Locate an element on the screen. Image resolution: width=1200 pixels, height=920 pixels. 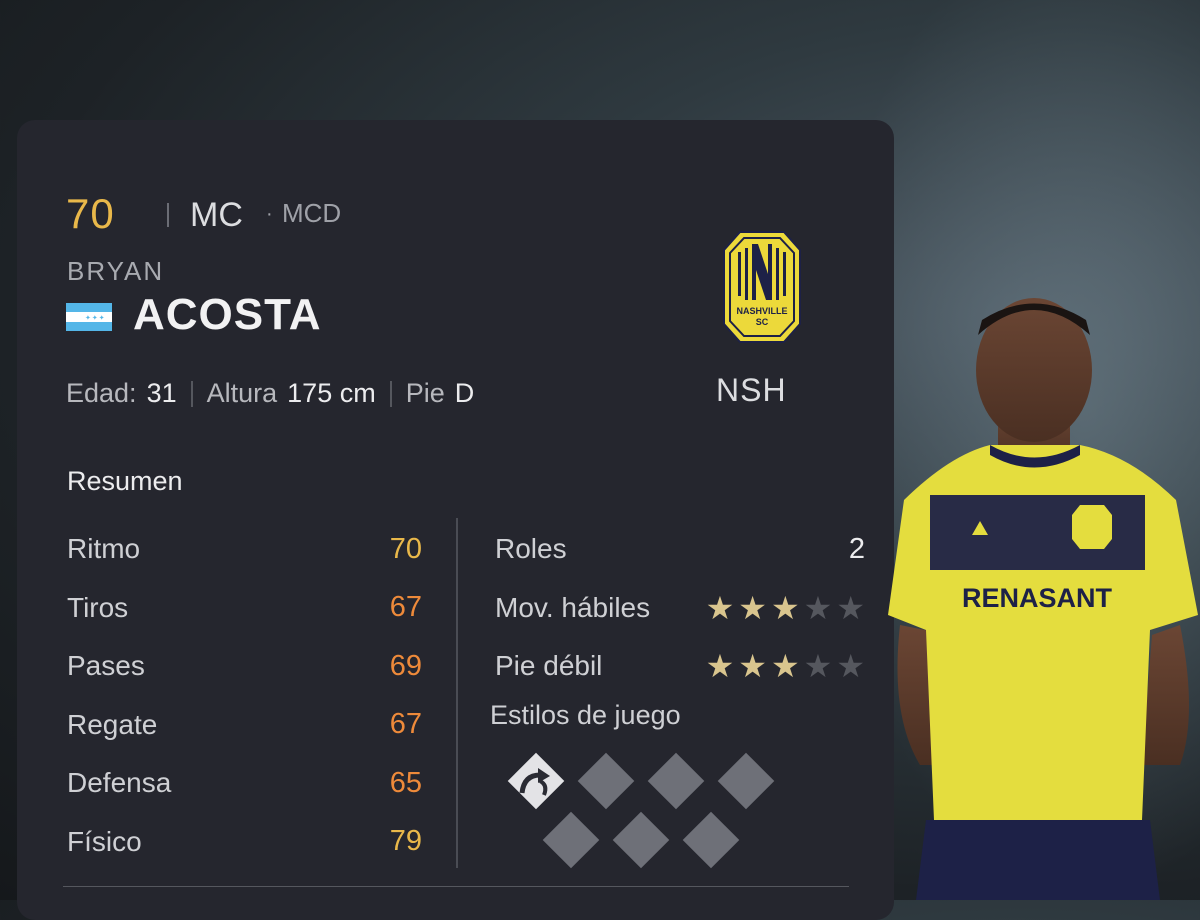
foot-label: Pie is located at coordinates (425, 393).